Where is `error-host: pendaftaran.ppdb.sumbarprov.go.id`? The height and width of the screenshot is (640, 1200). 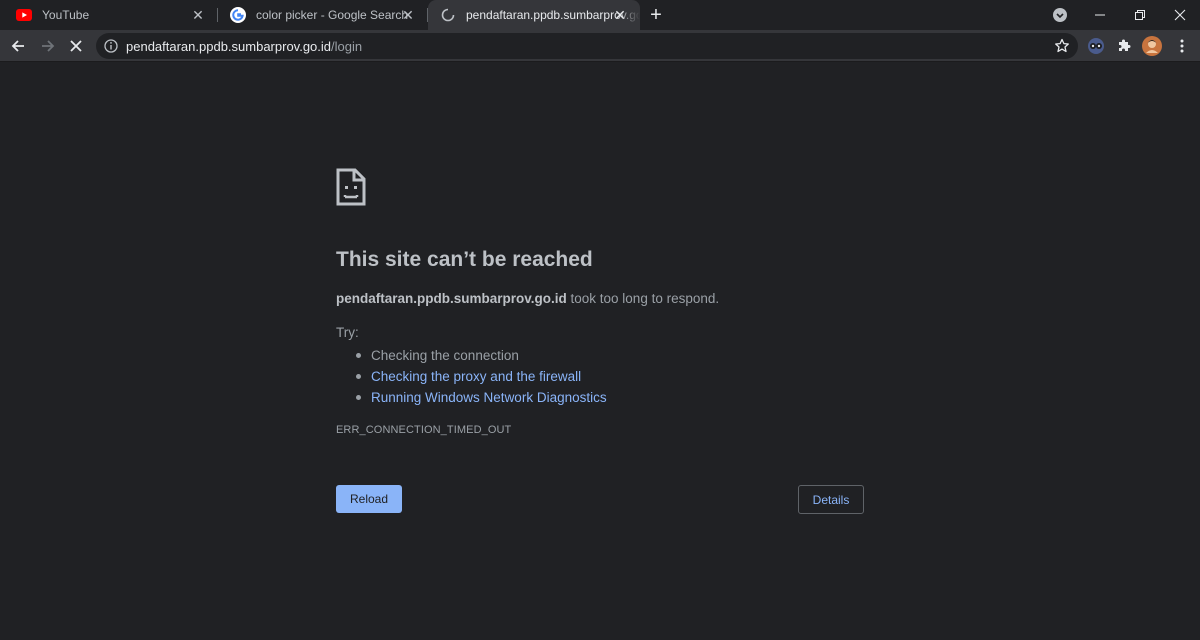 error-host: pendaftaran.ppdb.sumbarprov.go.id is located at coordinates (451, 298).